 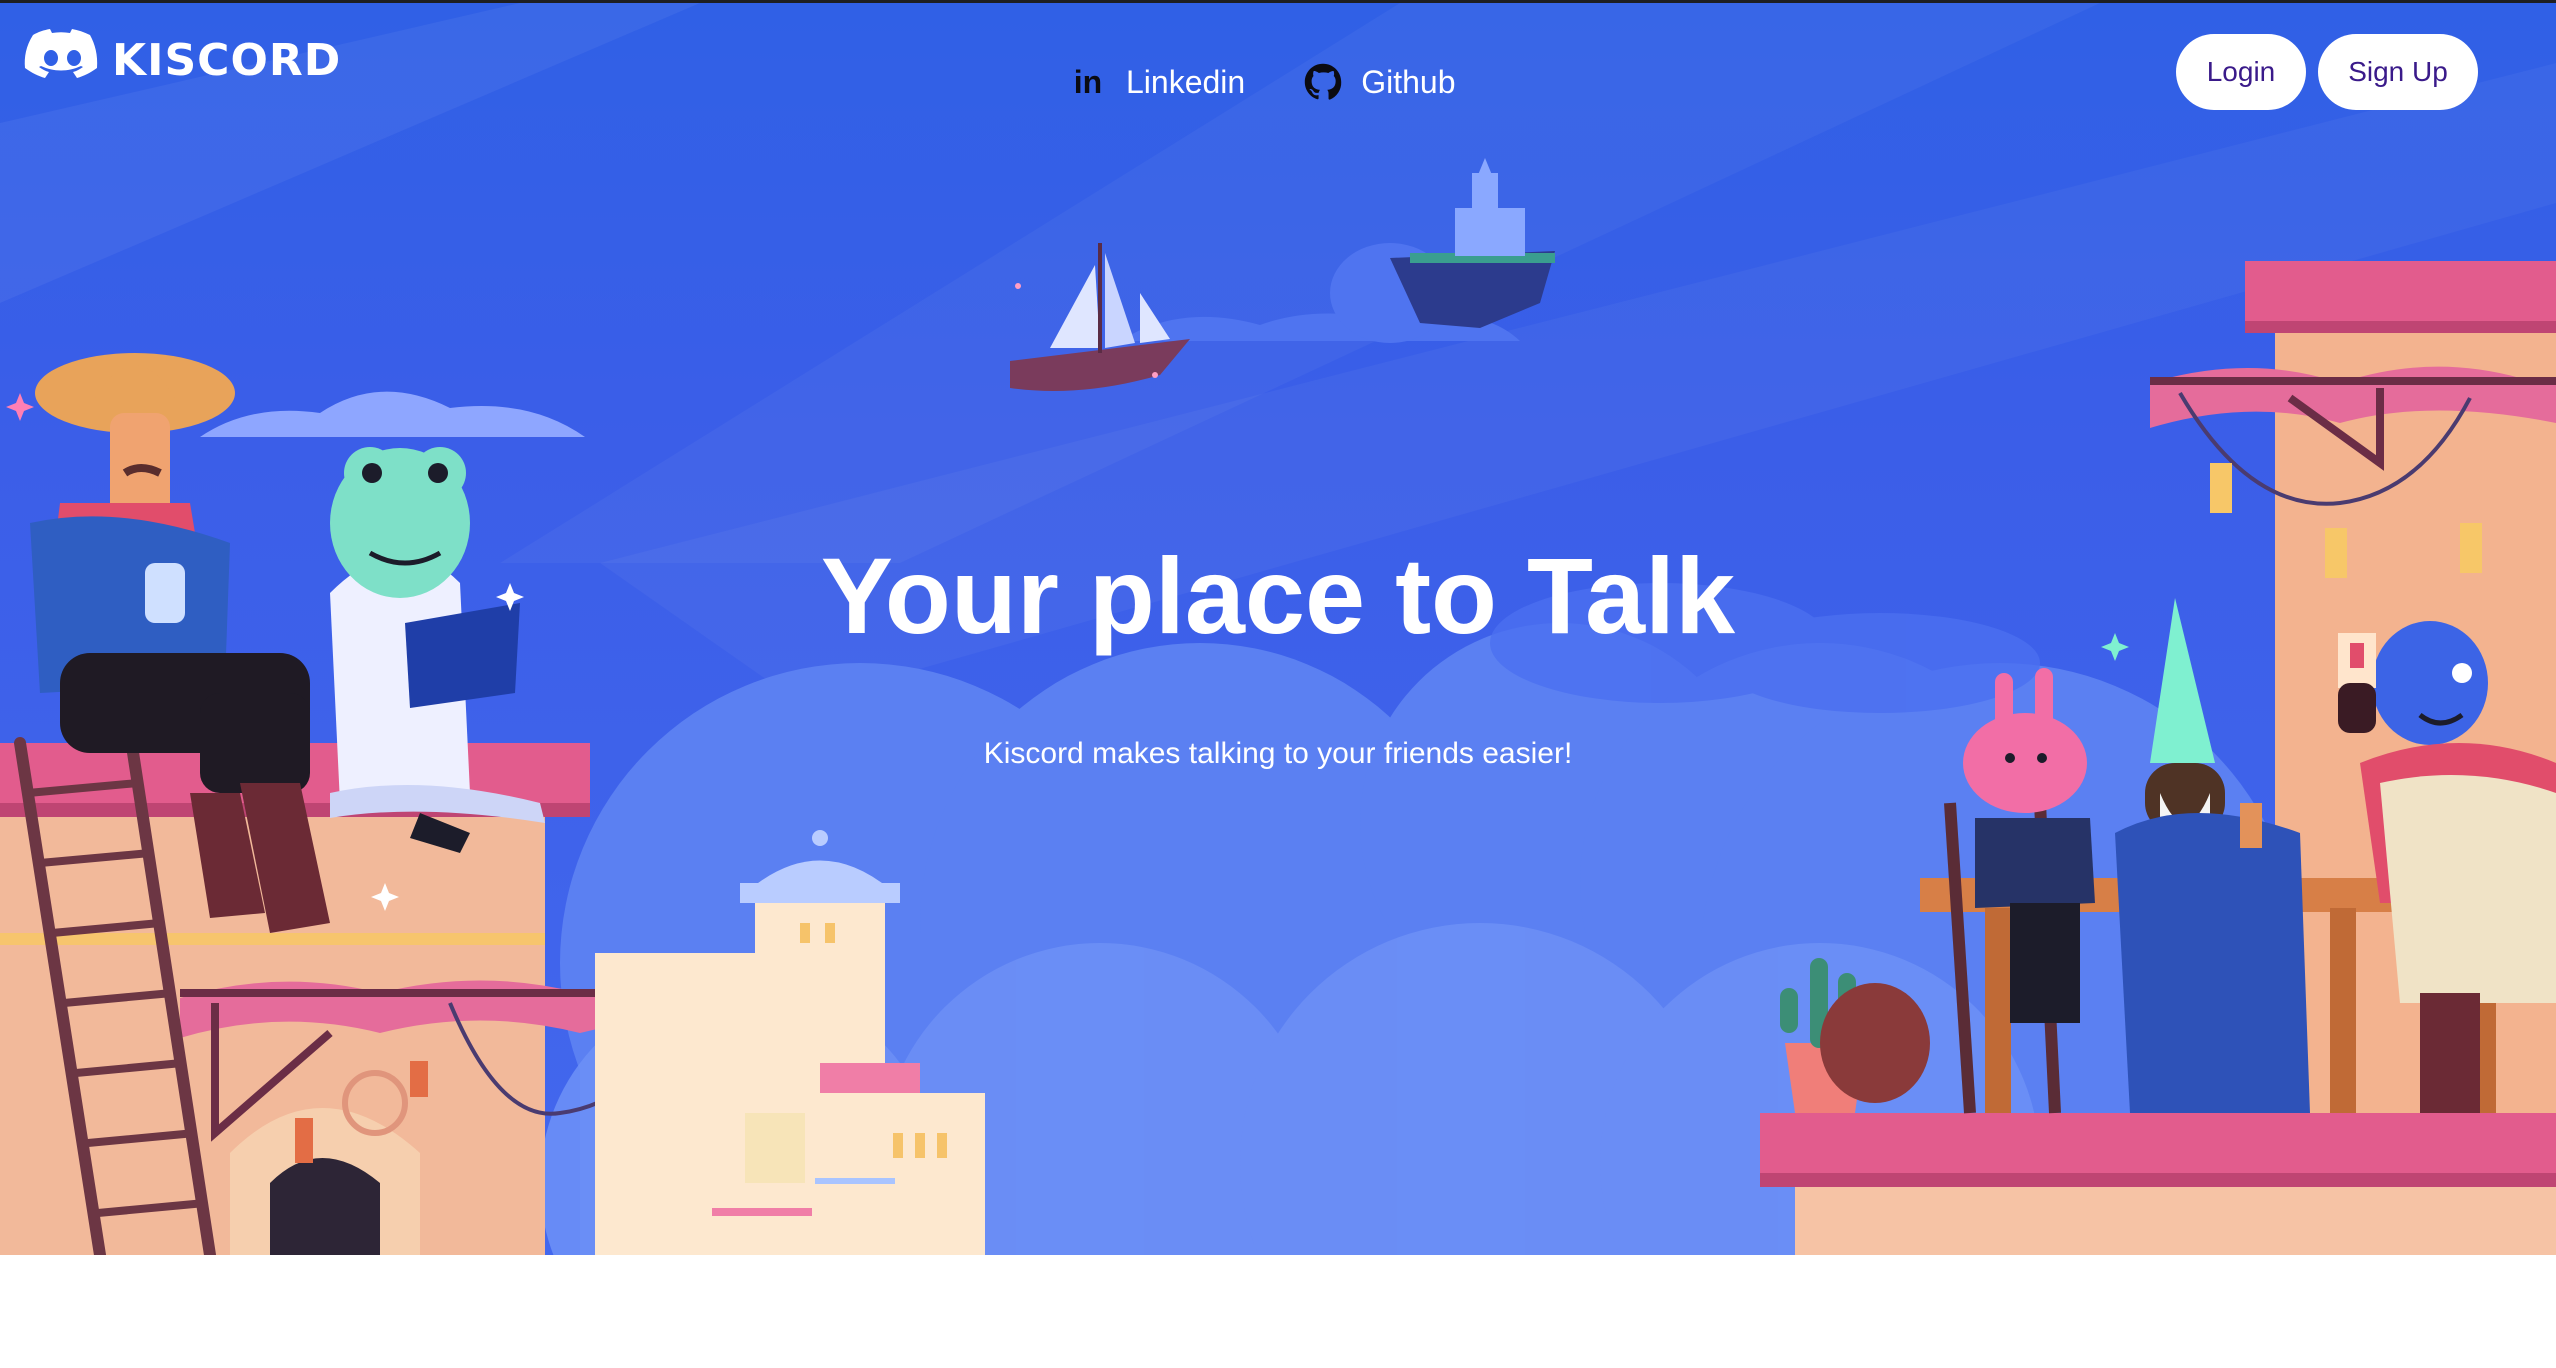 I want to click on nav-link-label: Github, so click(x=1408, y=81).